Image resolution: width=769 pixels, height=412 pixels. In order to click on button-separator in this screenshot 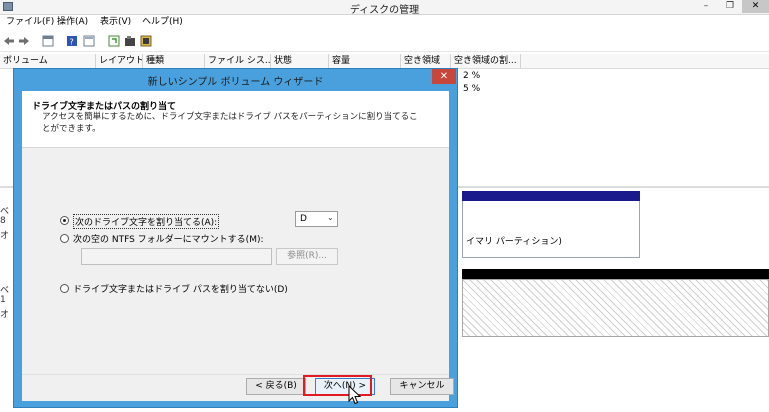, I will do `click(235, 374)`.